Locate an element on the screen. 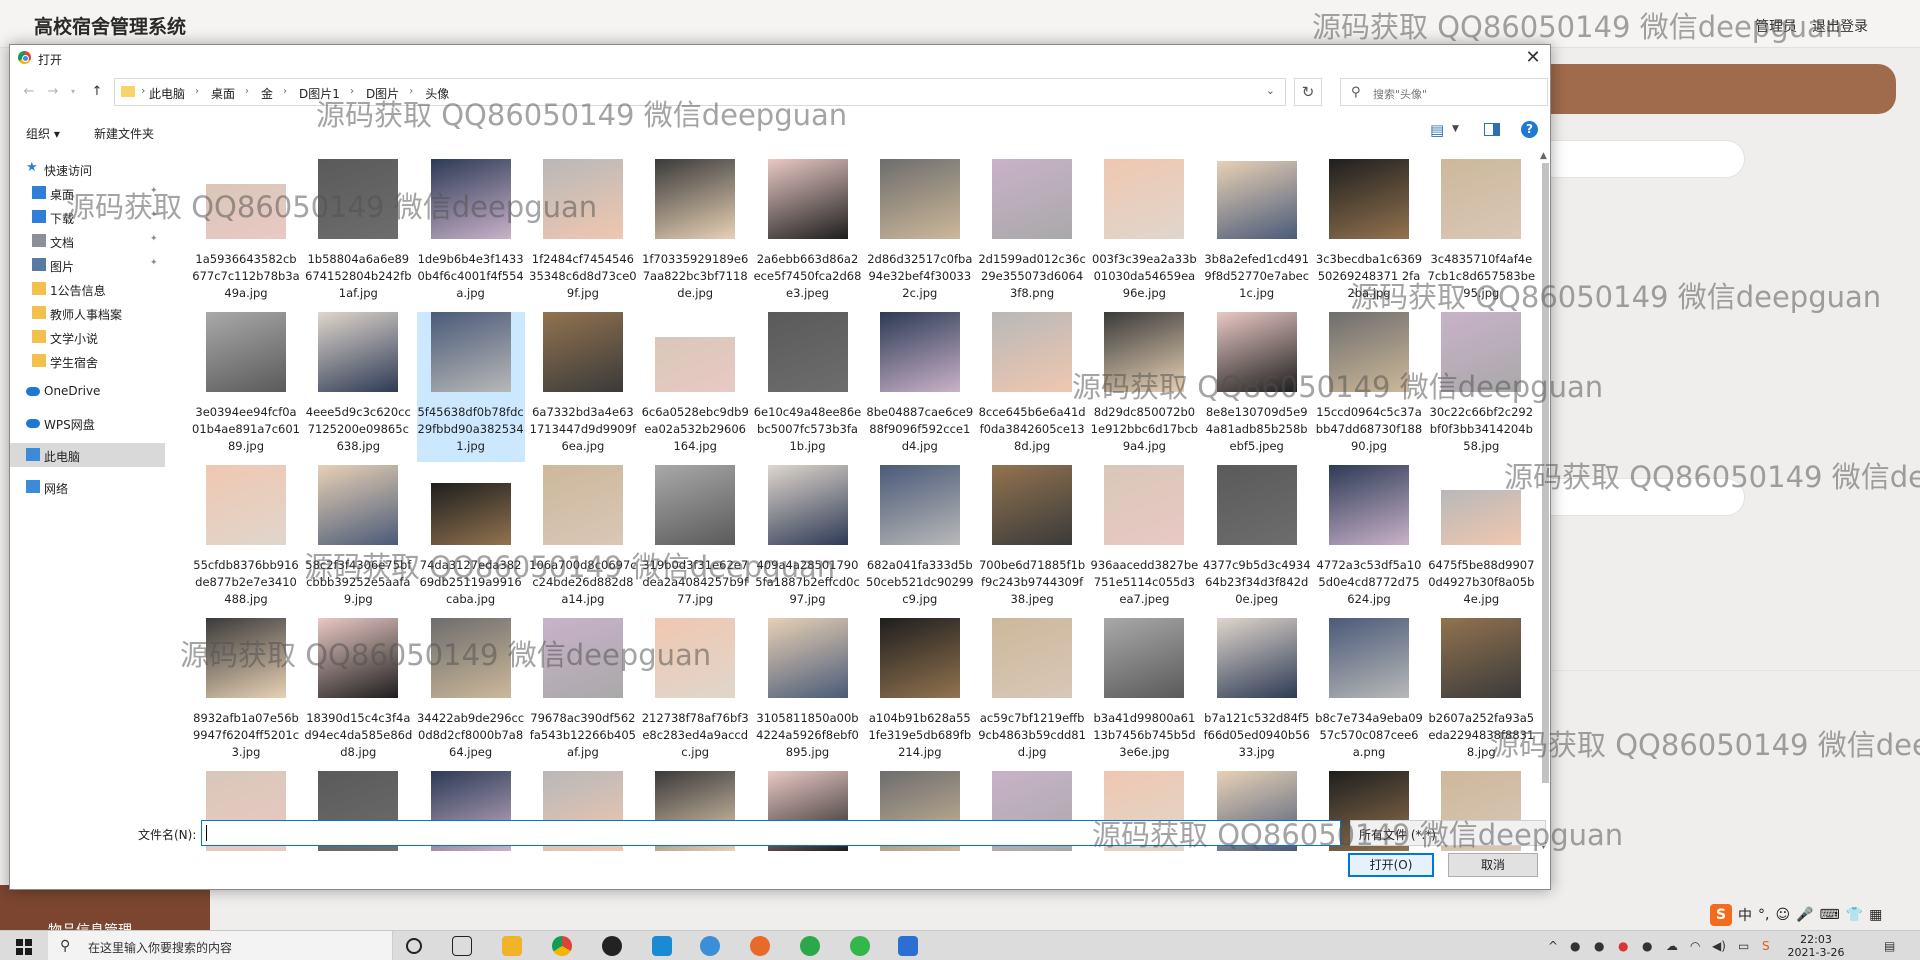  nav-item: 桌面 ✦ is located at coordinates (87, 193).